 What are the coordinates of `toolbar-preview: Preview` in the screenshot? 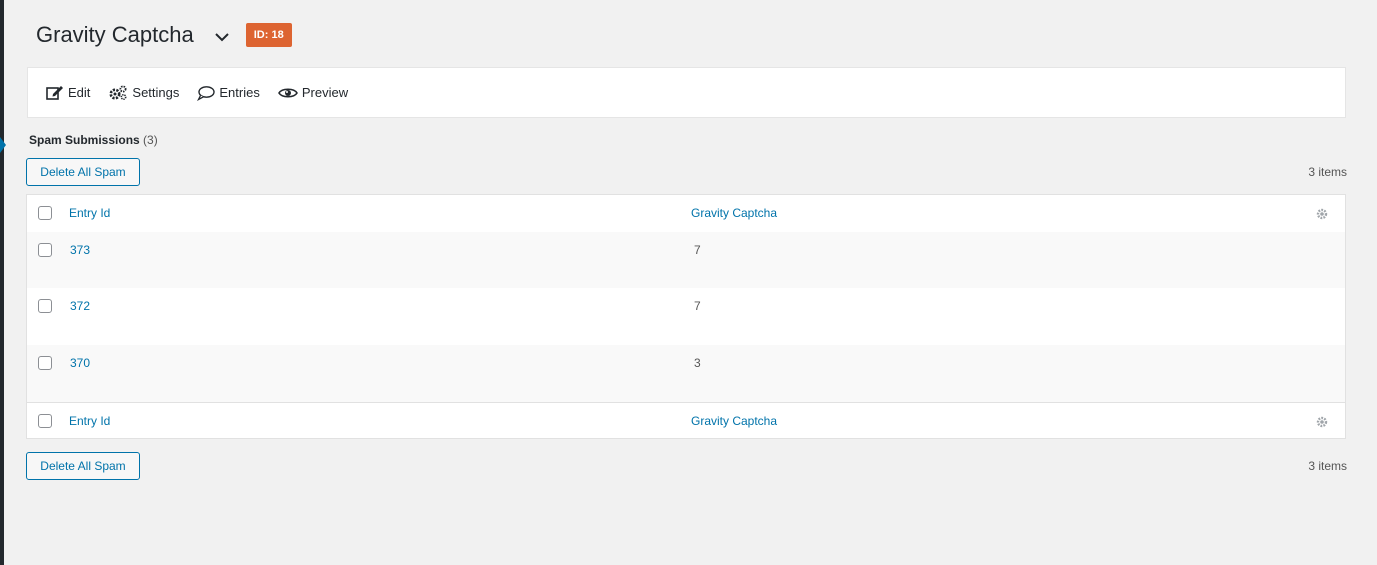 It's located at (313, 93).